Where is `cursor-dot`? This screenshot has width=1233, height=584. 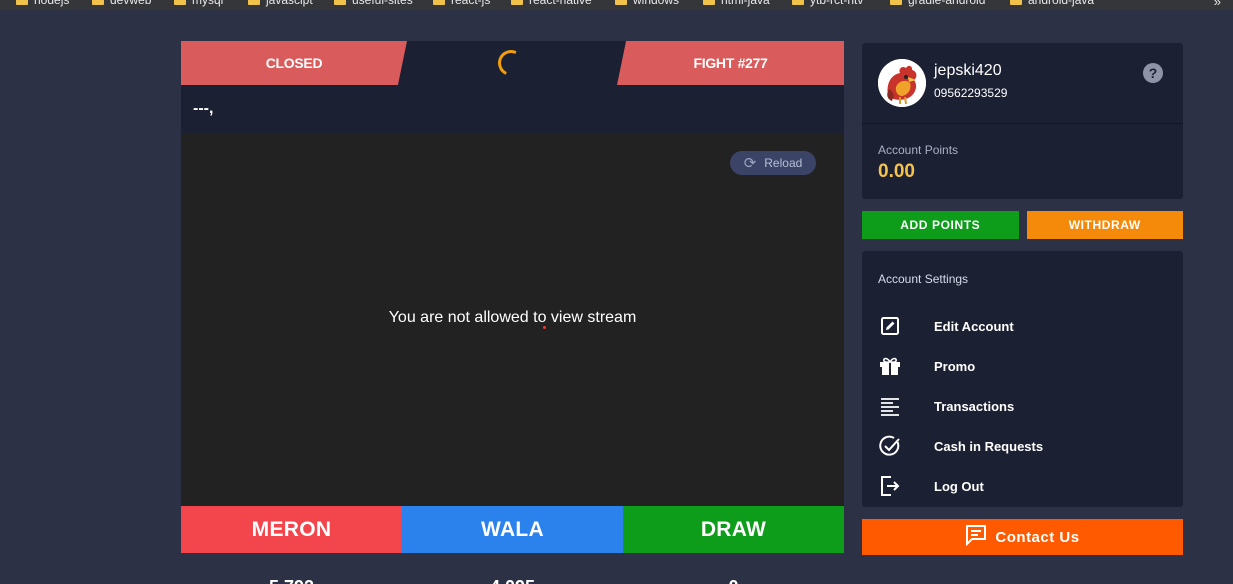
cursor-dot is located at coordinates (544, 327).